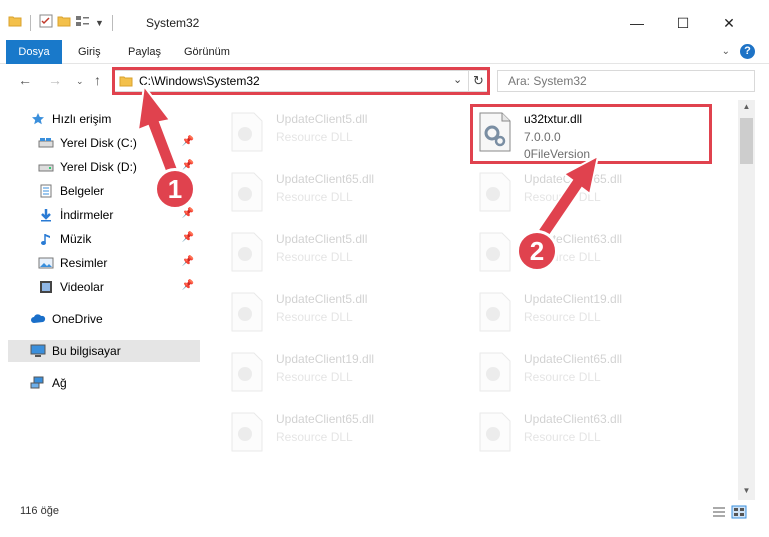  I want to click on cloud-icon, so click(38, 319).